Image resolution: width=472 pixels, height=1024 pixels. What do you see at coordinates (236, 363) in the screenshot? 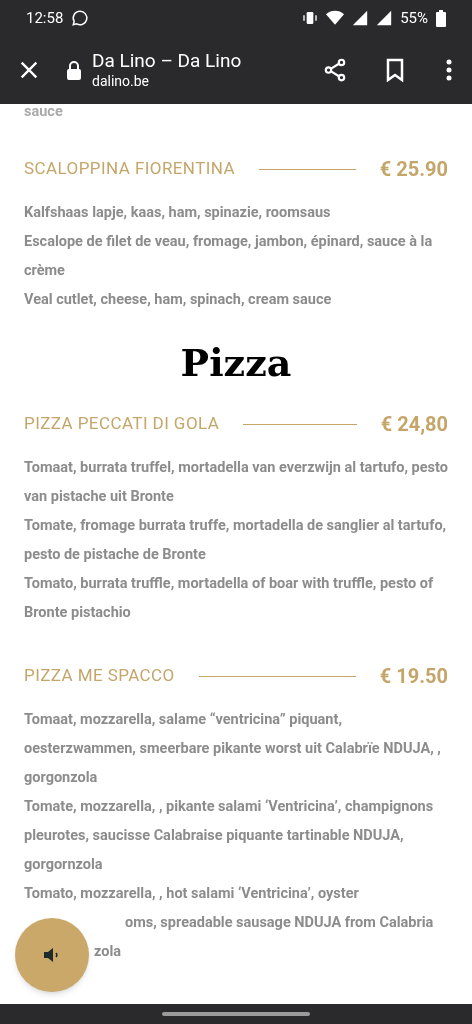
I see `section-title: Pizza` at bounding box center [236, 363].